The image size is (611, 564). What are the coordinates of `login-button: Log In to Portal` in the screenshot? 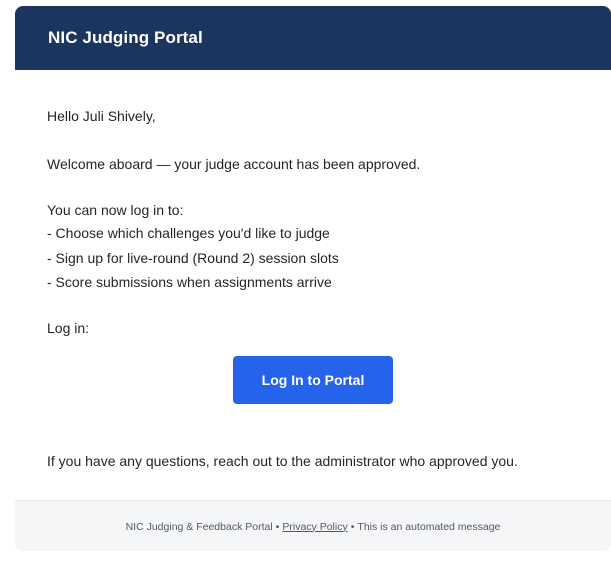 It's located at (313, 380).